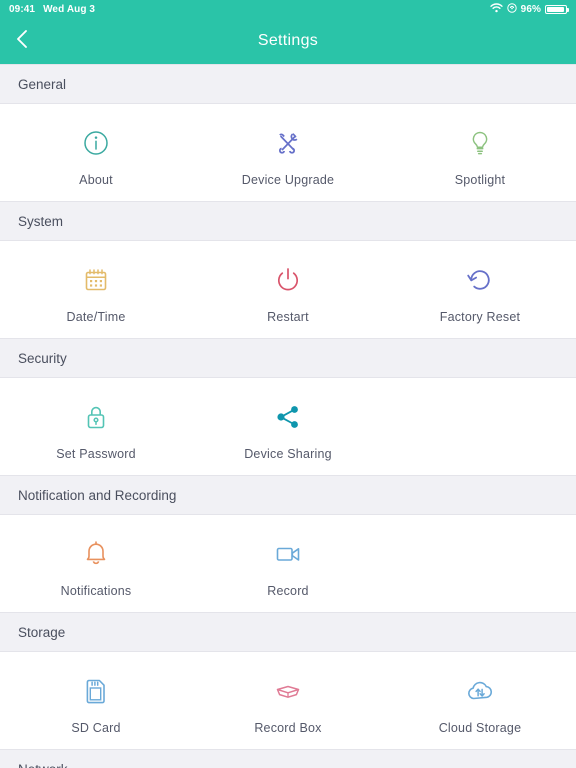 Image resolution: width=576 pixels, height=768 pixels. Describe the element at coordinates (22, 9) in the screenshot. I see `status-time: 09:41` at that location.